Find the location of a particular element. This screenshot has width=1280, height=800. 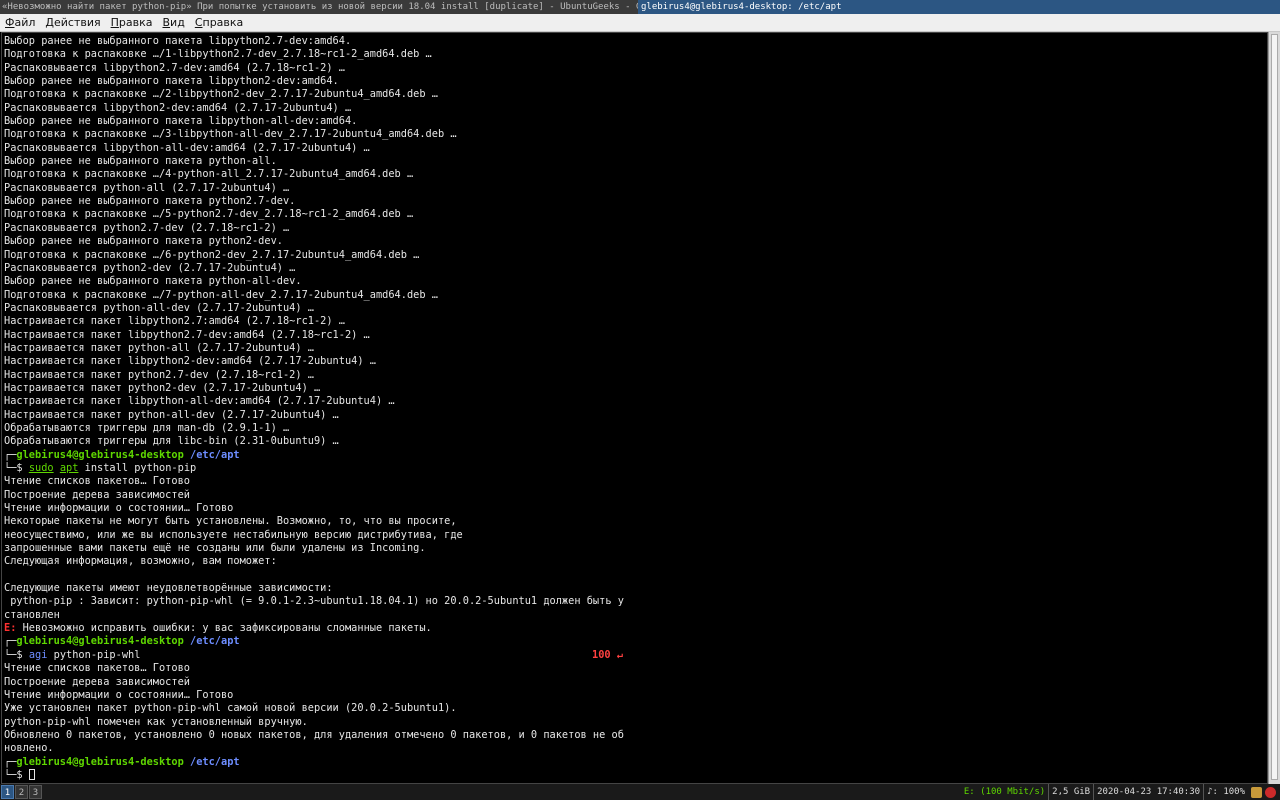

workspace-1: 1 is located at coordinates (7, 792).